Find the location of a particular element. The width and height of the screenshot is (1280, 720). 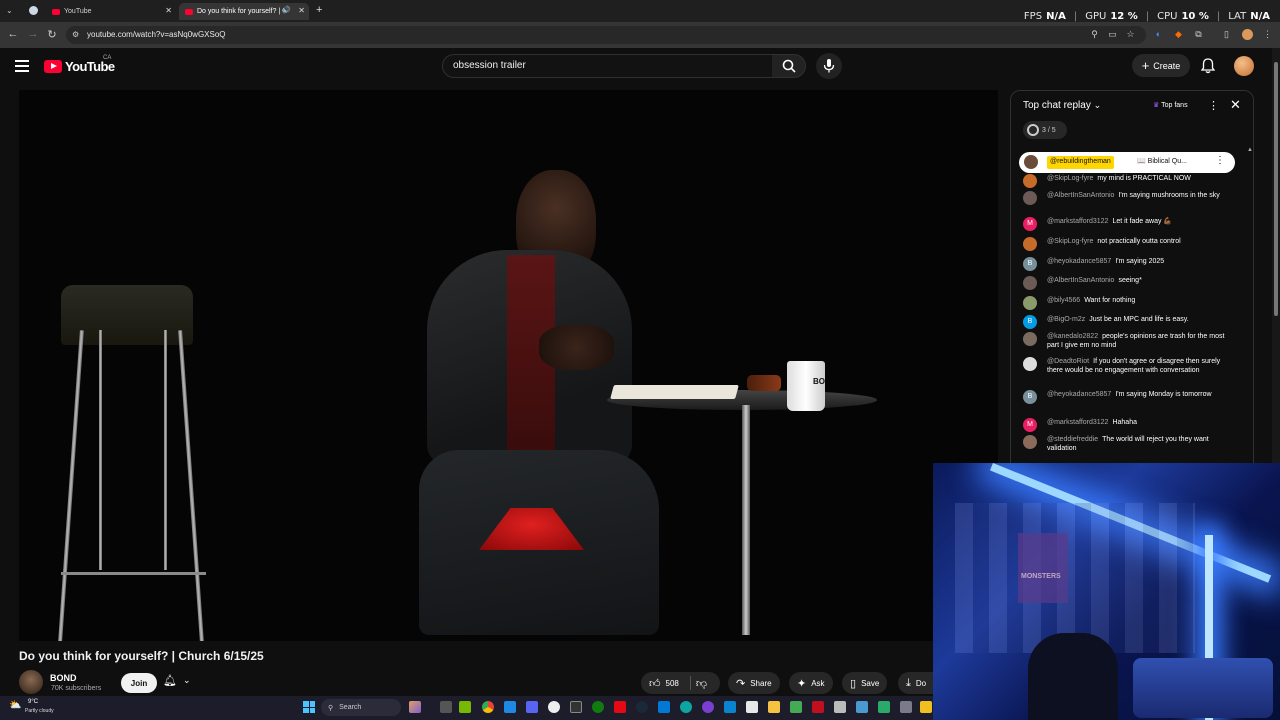

site-info-icon: ⚙ is located at coordinates (75, 34).